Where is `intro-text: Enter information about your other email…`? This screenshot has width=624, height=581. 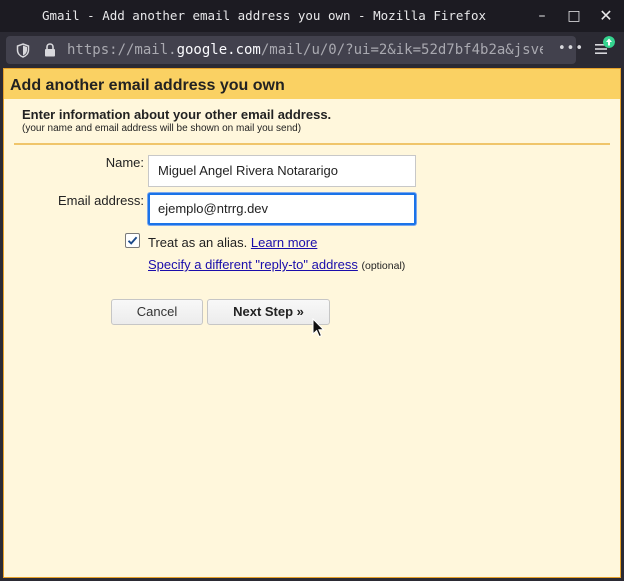 intro-text: Enter information about your other email… is located at coordinates (177, 114).